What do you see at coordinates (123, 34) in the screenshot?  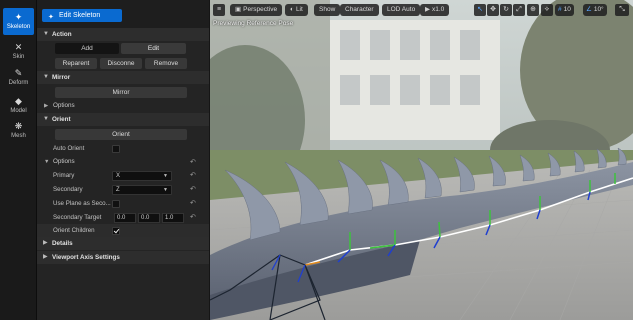 I see `section-action: ▼ Action` at bounding box center [123, 34].